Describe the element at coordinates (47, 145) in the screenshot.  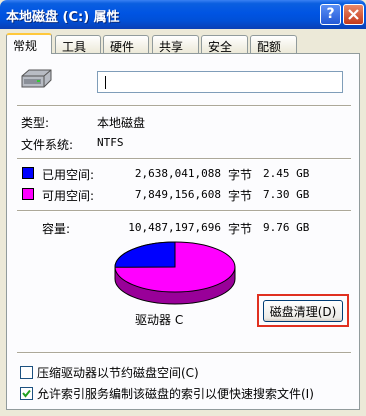
I see `filesystem-label: 文件系统:` at that location.